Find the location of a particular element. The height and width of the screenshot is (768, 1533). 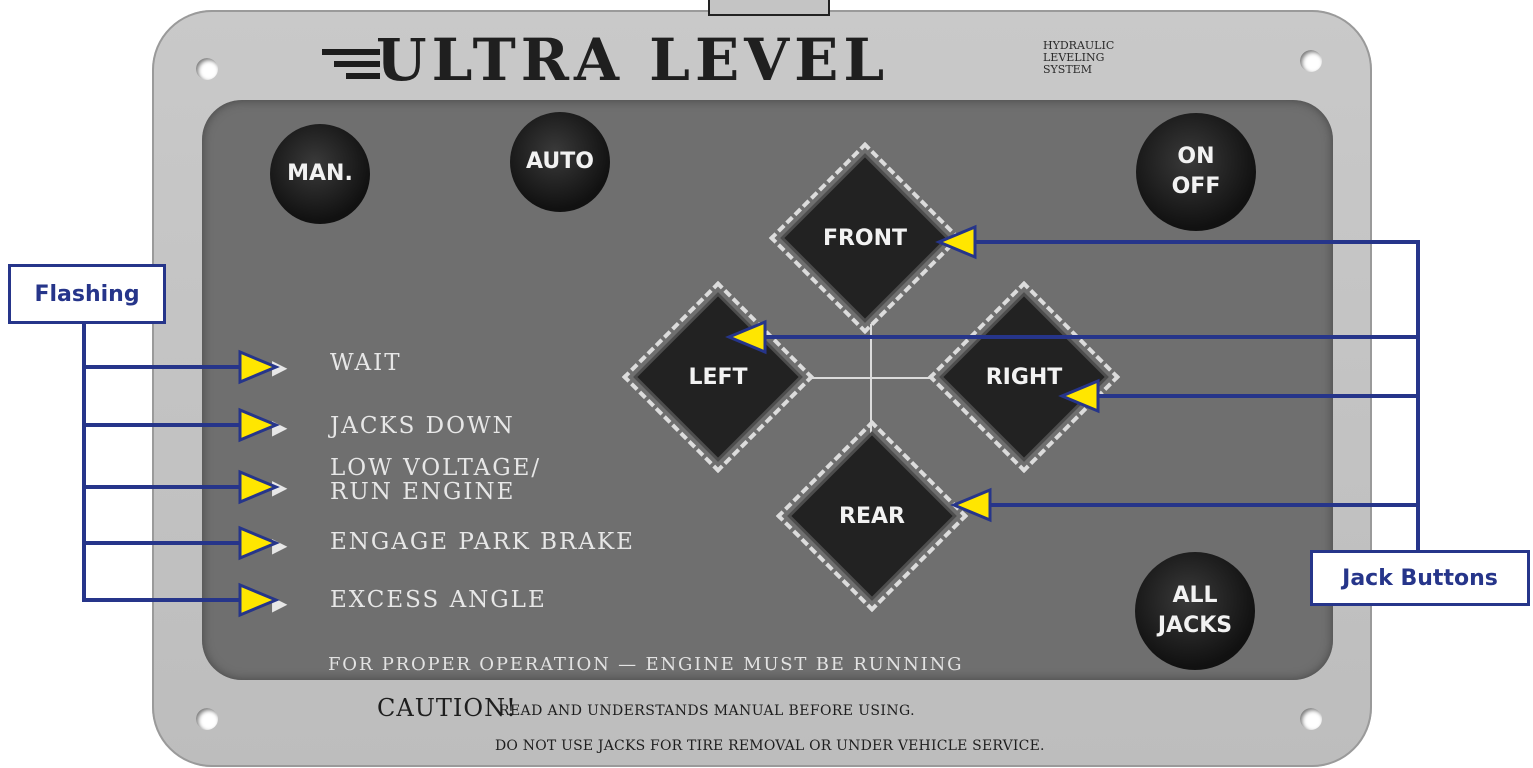

flashing-callout-label: Flashing is located at coordinates (87, 294).